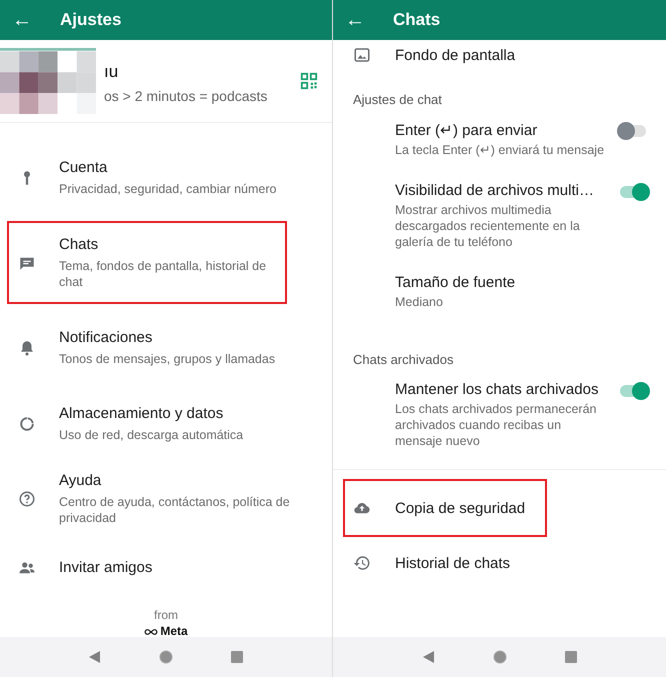  What do you see at coordinates (163, 274) in the screenshot?
I see `item-subtitle: Tema, fondos de pantalla, historial de chat` at bounding box center [163, 274].